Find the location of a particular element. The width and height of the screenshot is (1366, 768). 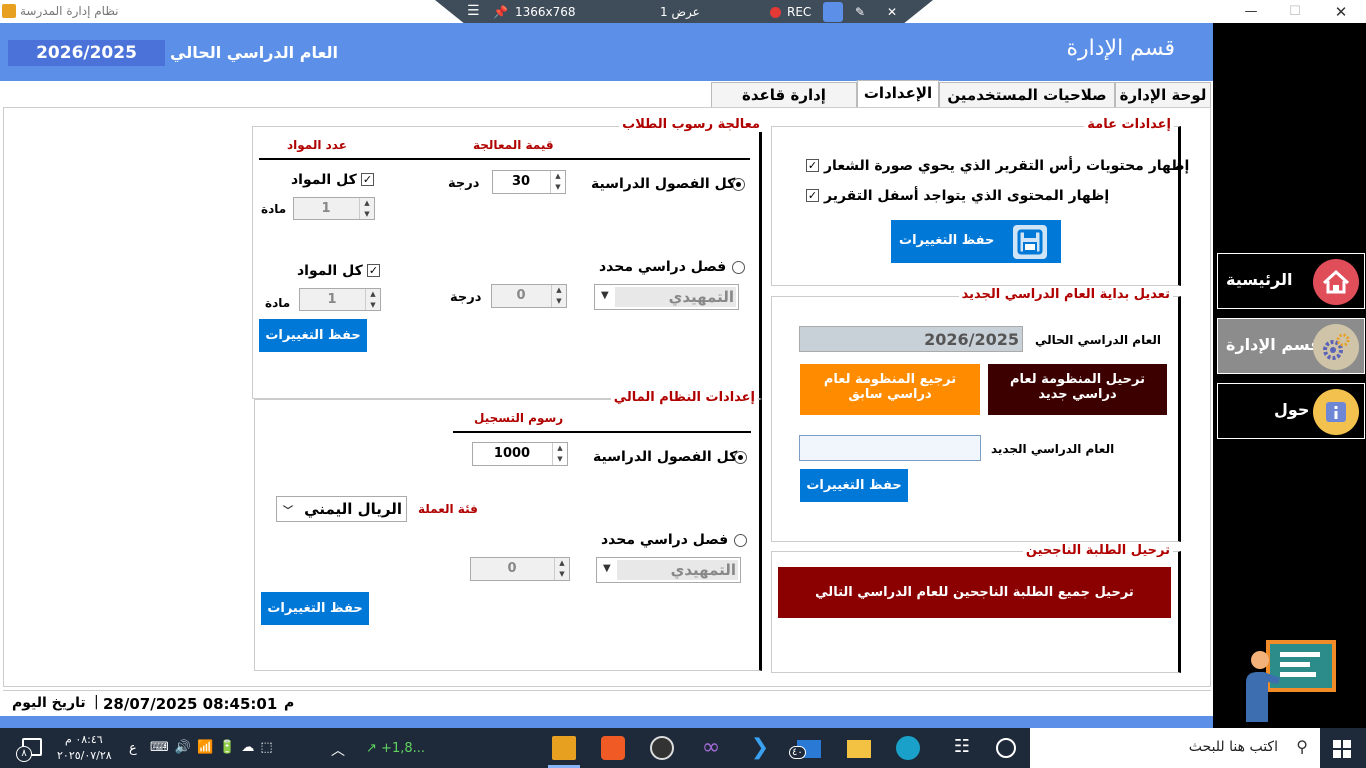

taskbar-search-box: ⚲ اكتب هنا للبحث is located at coordinates (1175, 748).